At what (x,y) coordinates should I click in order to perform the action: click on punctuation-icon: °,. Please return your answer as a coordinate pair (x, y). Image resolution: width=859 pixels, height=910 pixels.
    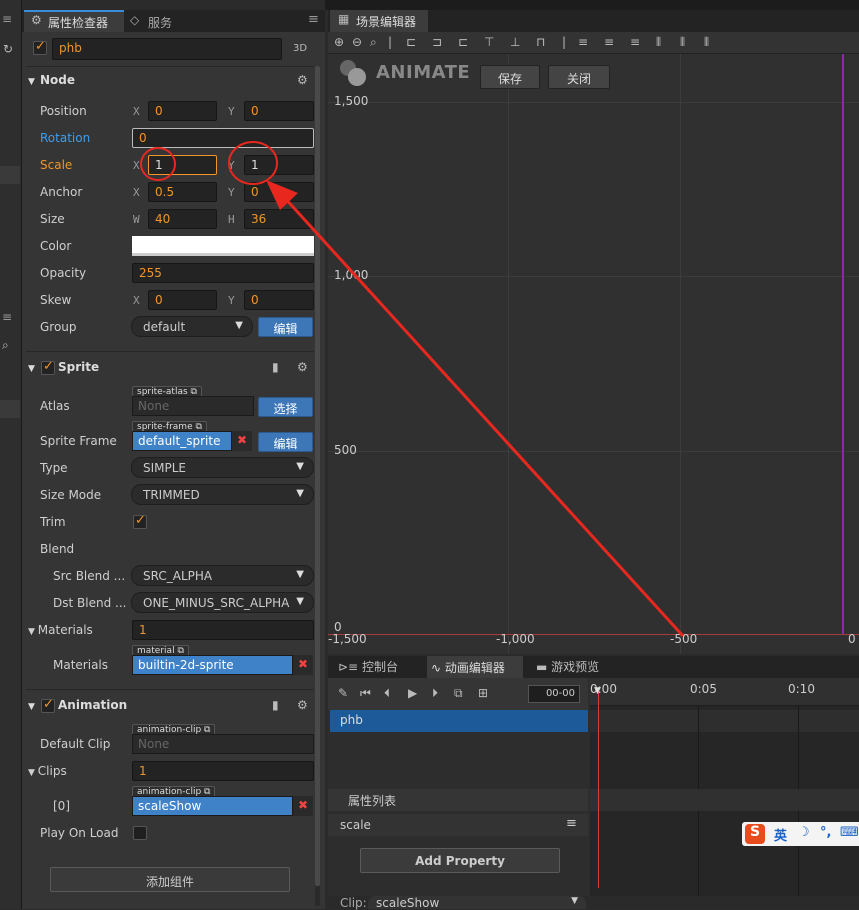
    Looking at the image, I should click on (825, 832).